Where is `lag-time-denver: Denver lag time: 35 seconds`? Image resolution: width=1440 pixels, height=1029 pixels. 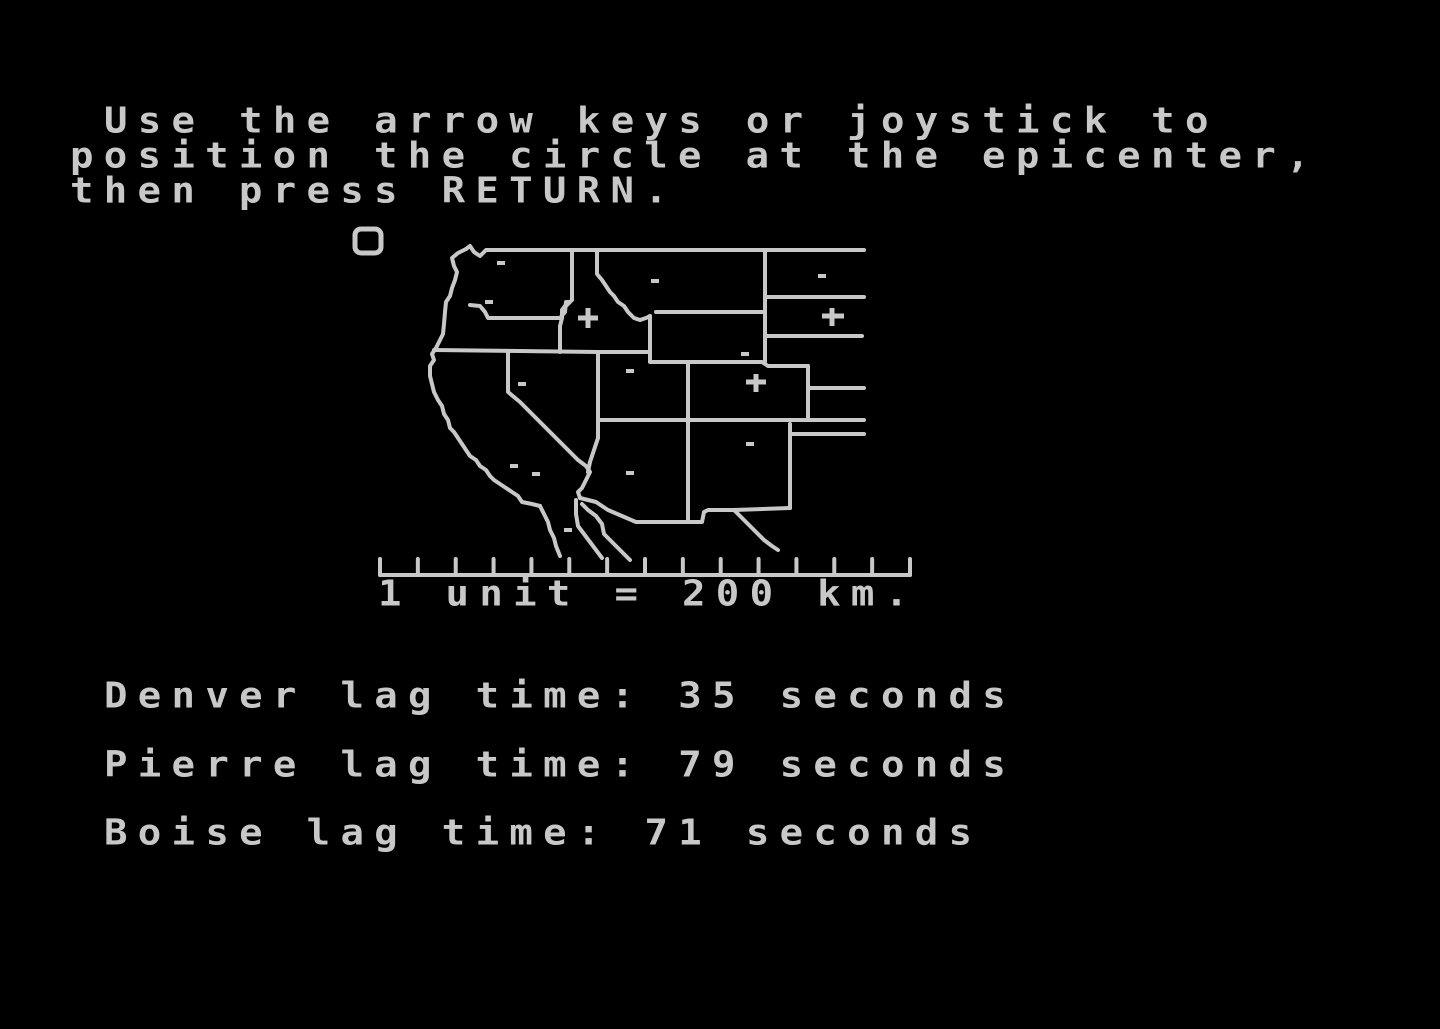 lag-time-denver: Denver lag time: 35 seconds is located at coordinates (560, 696).